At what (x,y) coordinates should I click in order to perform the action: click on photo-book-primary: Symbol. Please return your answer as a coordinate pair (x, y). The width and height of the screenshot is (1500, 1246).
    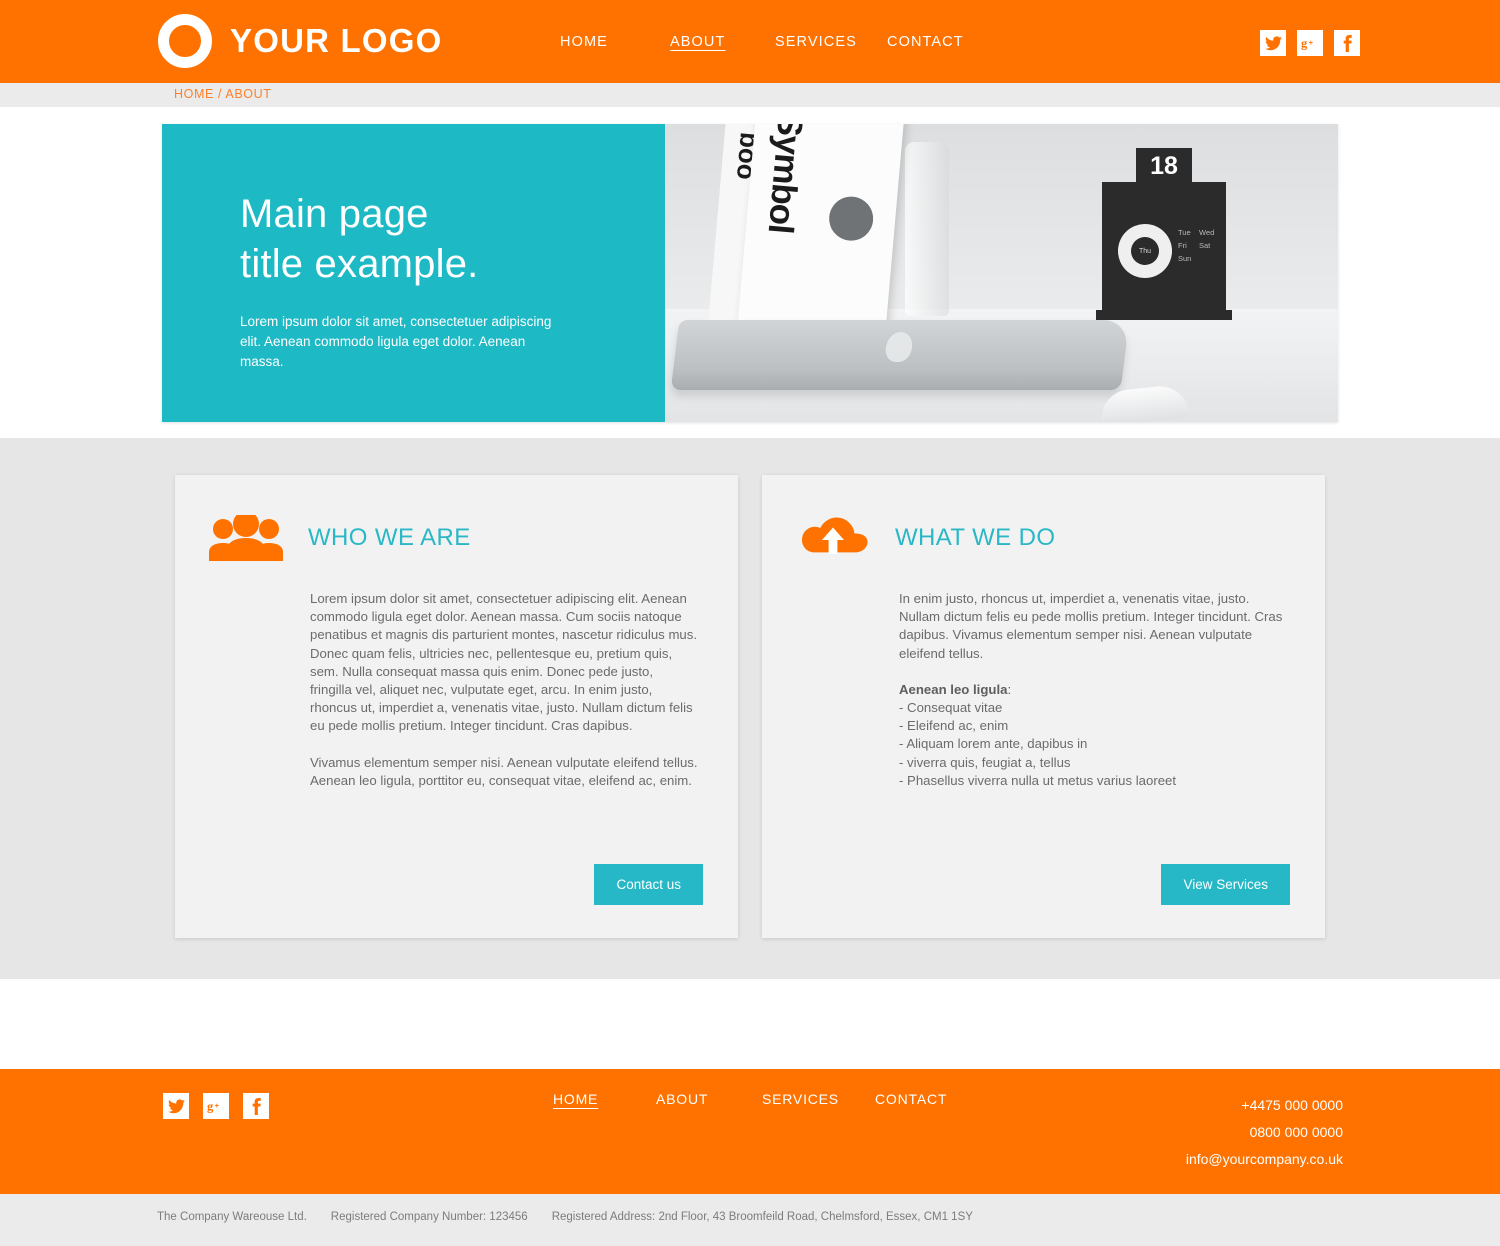
    Looking at the image, I should click on (821, 229).